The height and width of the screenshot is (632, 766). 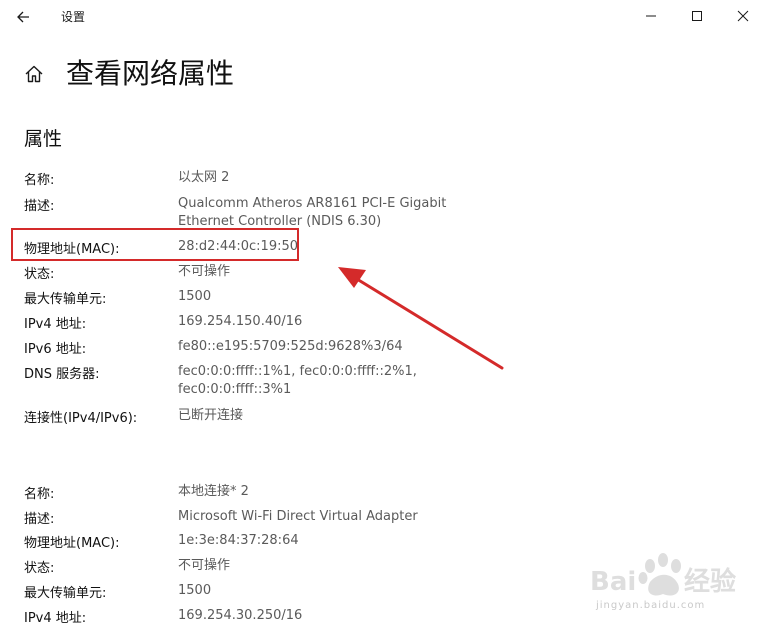 What do you see at coordinates (195, 296) in the screenshot?
I see `adapter1-mtu-value: 1500` at bounding box center [195, 296].